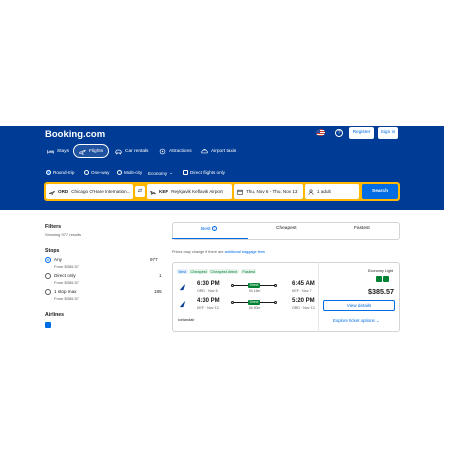 The height and width of the screenshot is (450, 450). I want to click on tab-best: Best i, so click(209, 229).